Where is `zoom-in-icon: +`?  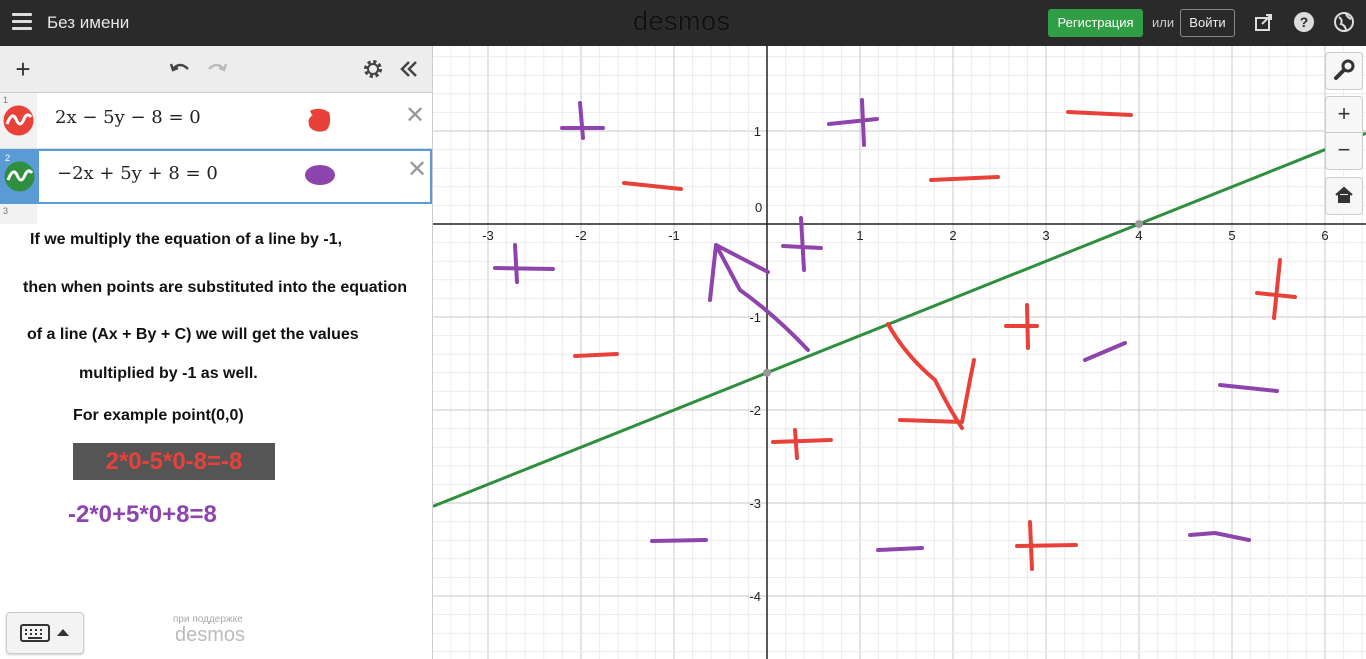
zoom-in-icon: + is located at coordinates (1344, 113).